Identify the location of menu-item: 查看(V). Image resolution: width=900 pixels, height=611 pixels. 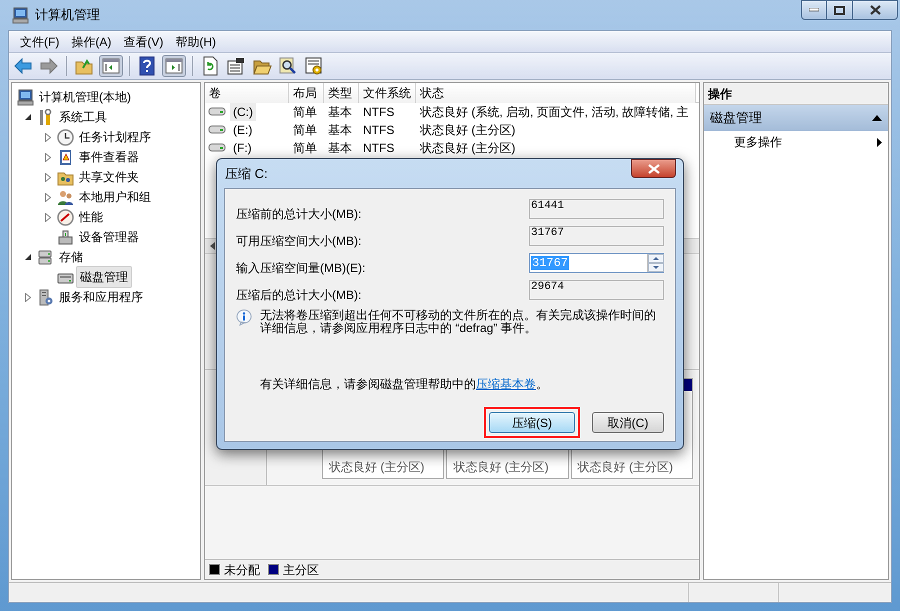
(143, 42).